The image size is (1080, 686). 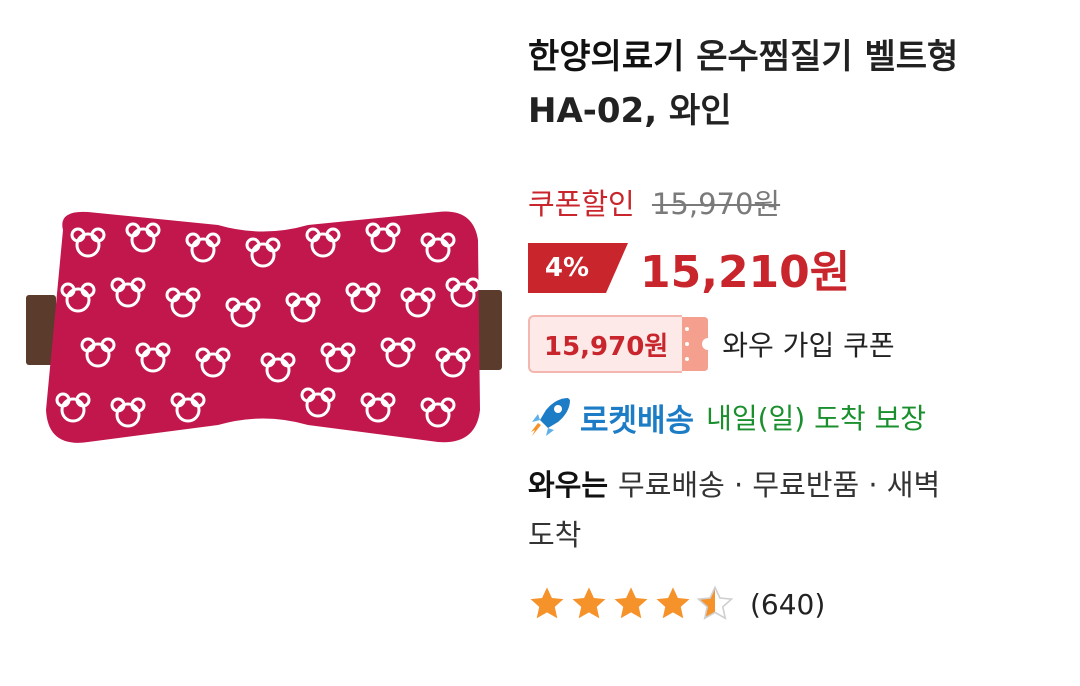 What do you see at coordinates (581, 204) in the screenshot?
I see `coupon-discount-label: 쿠폰할인` at bounding box center [581, 204].